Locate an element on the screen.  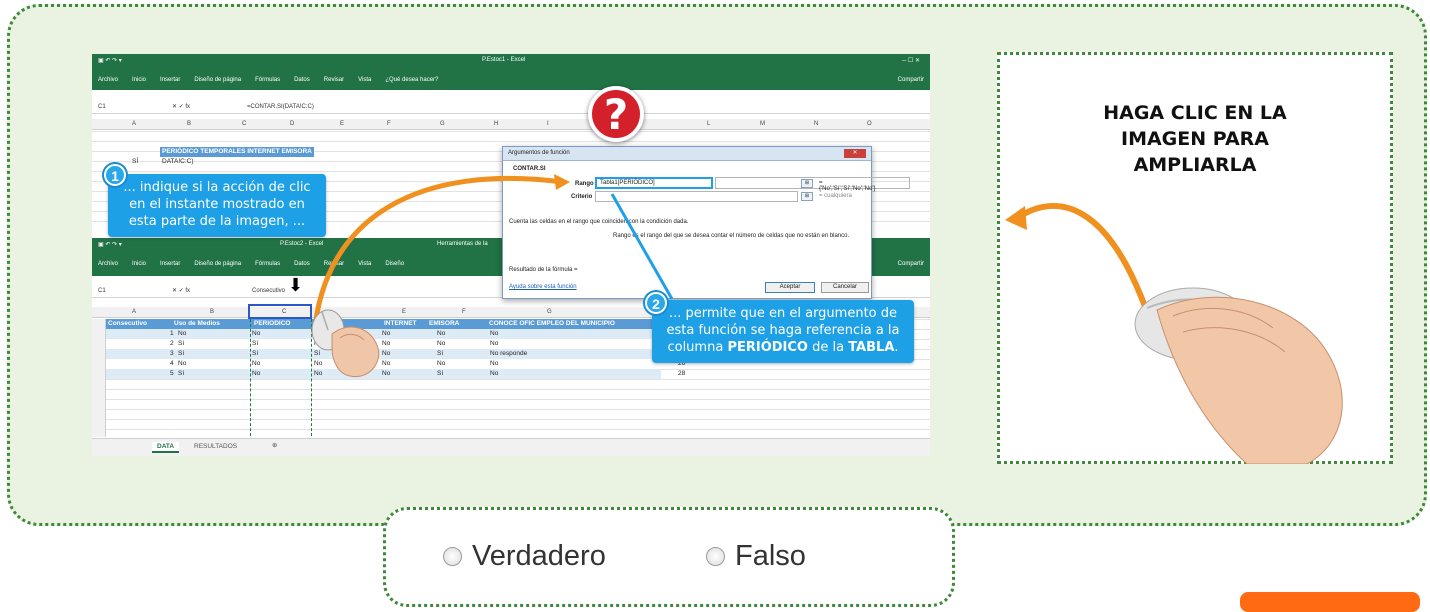
left-arrow-head-icon is located at coordinates (1016, 218).